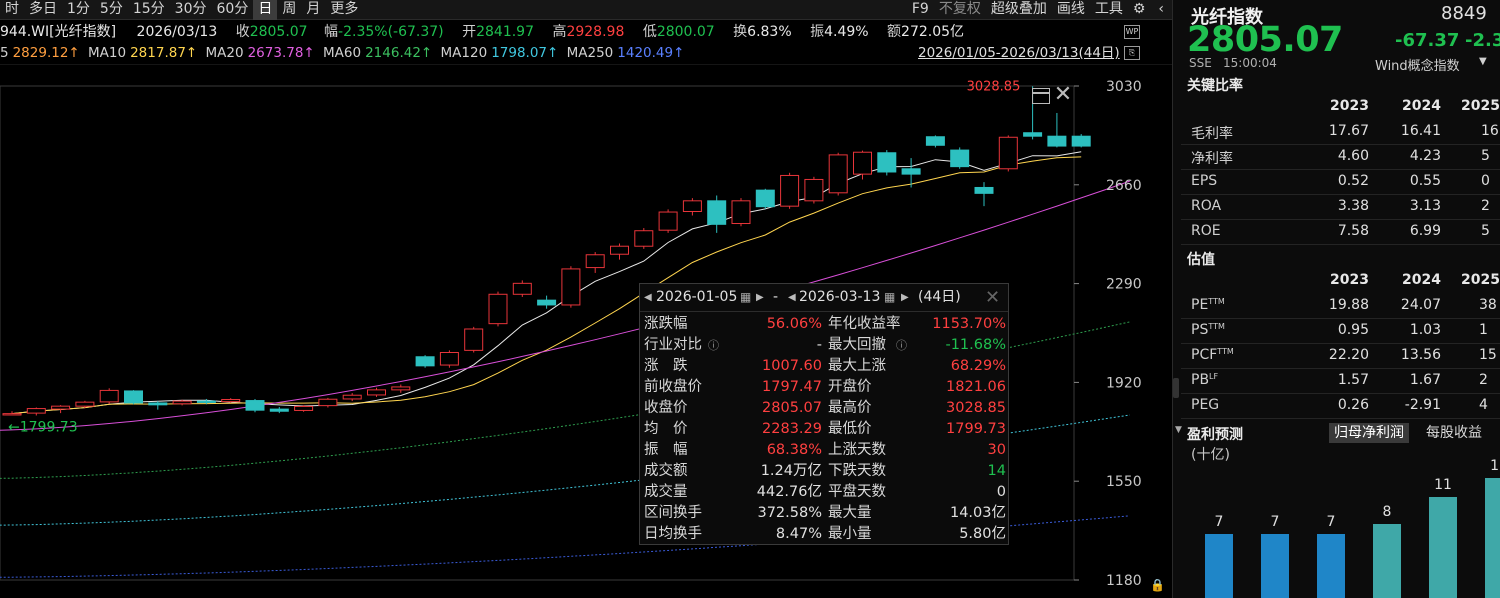 The width and height of the screenshot is (1500, 598). What do you see at coordinates (1161, 10) in the screenshot?
I see `chevron-left-icon: ‹` at bounding box center [1161, 10].